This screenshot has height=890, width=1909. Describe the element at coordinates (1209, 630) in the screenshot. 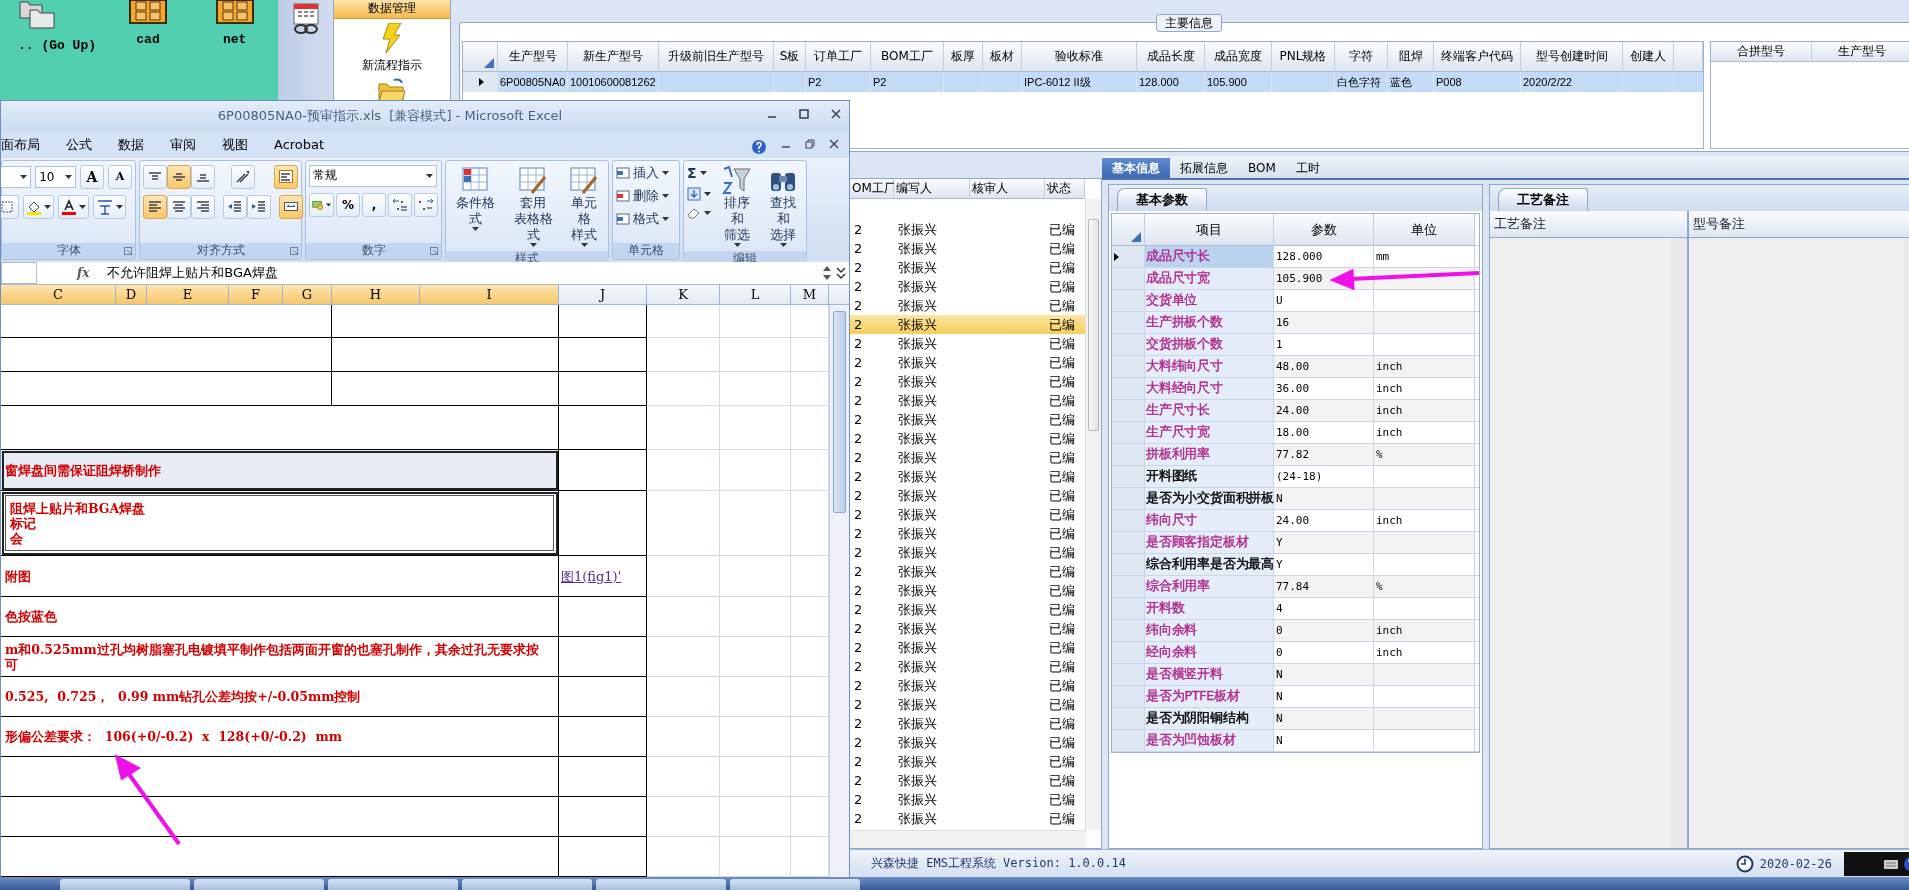

I see `param-name-cell: 纬向余料` at that location.